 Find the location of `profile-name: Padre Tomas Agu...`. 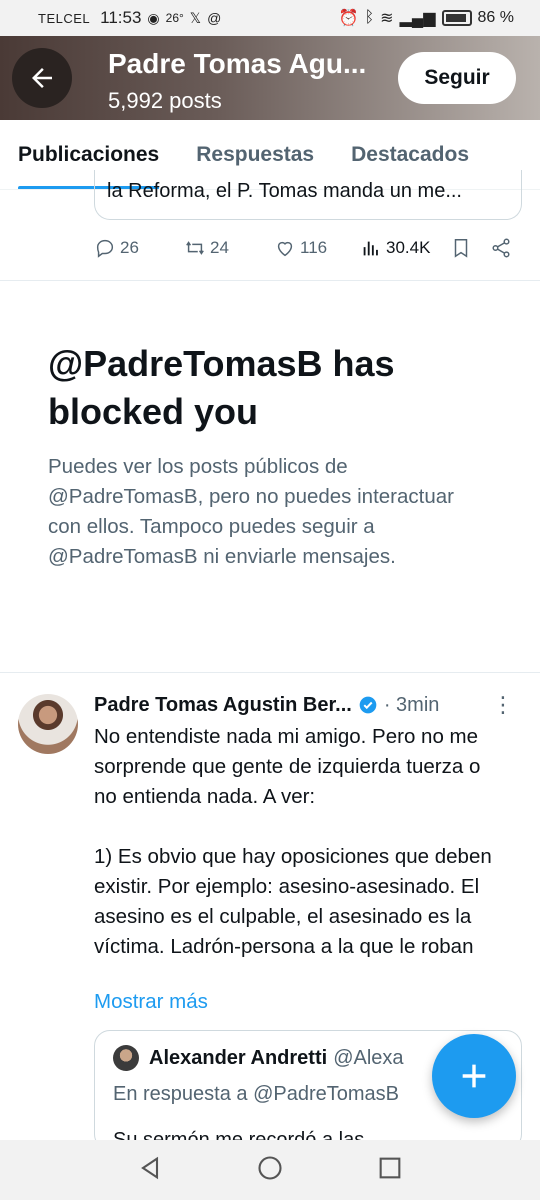

profile-name: Padre Tomas Agu... is located at coordinates (237, 63).